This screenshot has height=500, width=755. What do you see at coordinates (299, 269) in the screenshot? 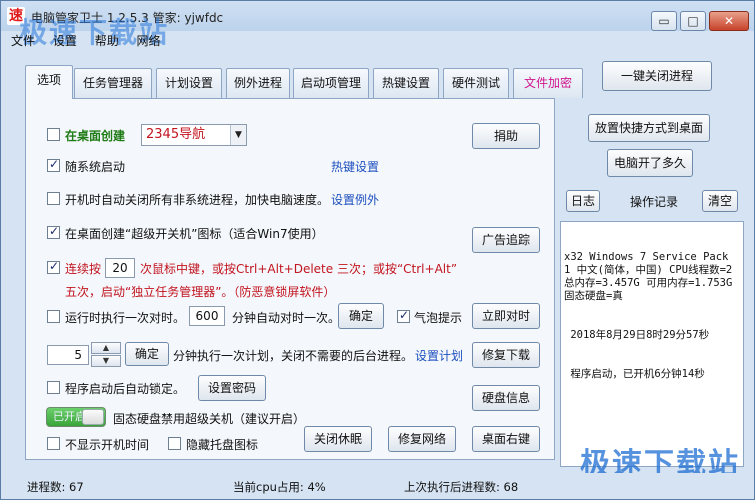
I see `mouse-click-text: 次鼠标中键，或按Ctrl+Alt+Delete 三次；或按“Ctrl+Alt”` at bounding box center [299, 269].